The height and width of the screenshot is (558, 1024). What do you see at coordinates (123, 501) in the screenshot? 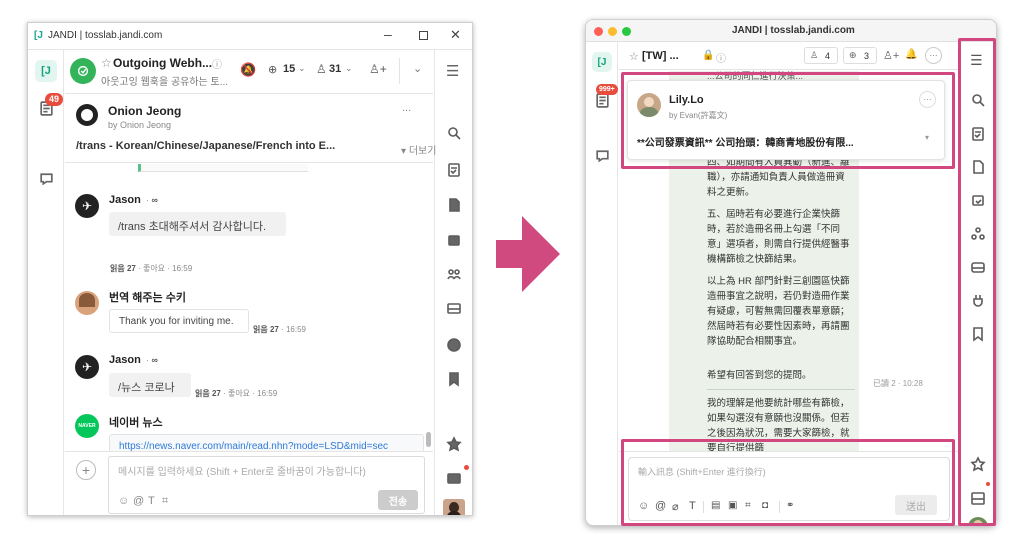
I see `emoji-icon: ☺` at bounding box center [123, 501].